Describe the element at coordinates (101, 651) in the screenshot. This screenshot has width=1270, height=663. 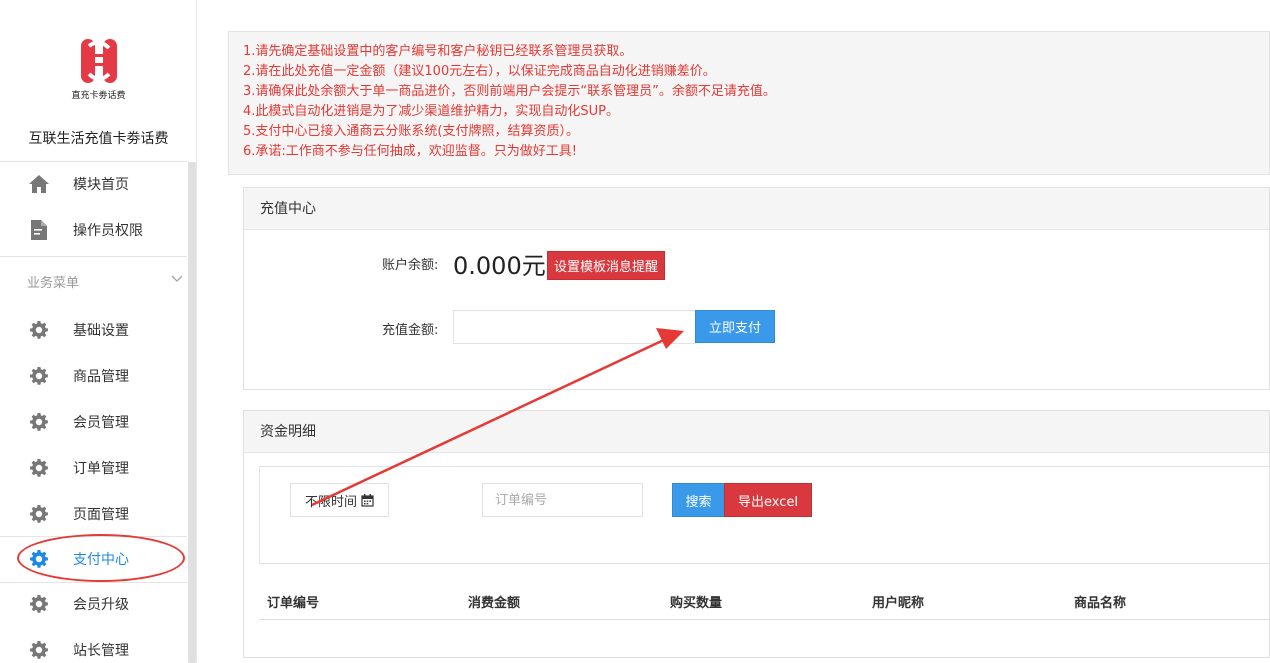
I see `sidebar-item-label: 站长管理` at that location.